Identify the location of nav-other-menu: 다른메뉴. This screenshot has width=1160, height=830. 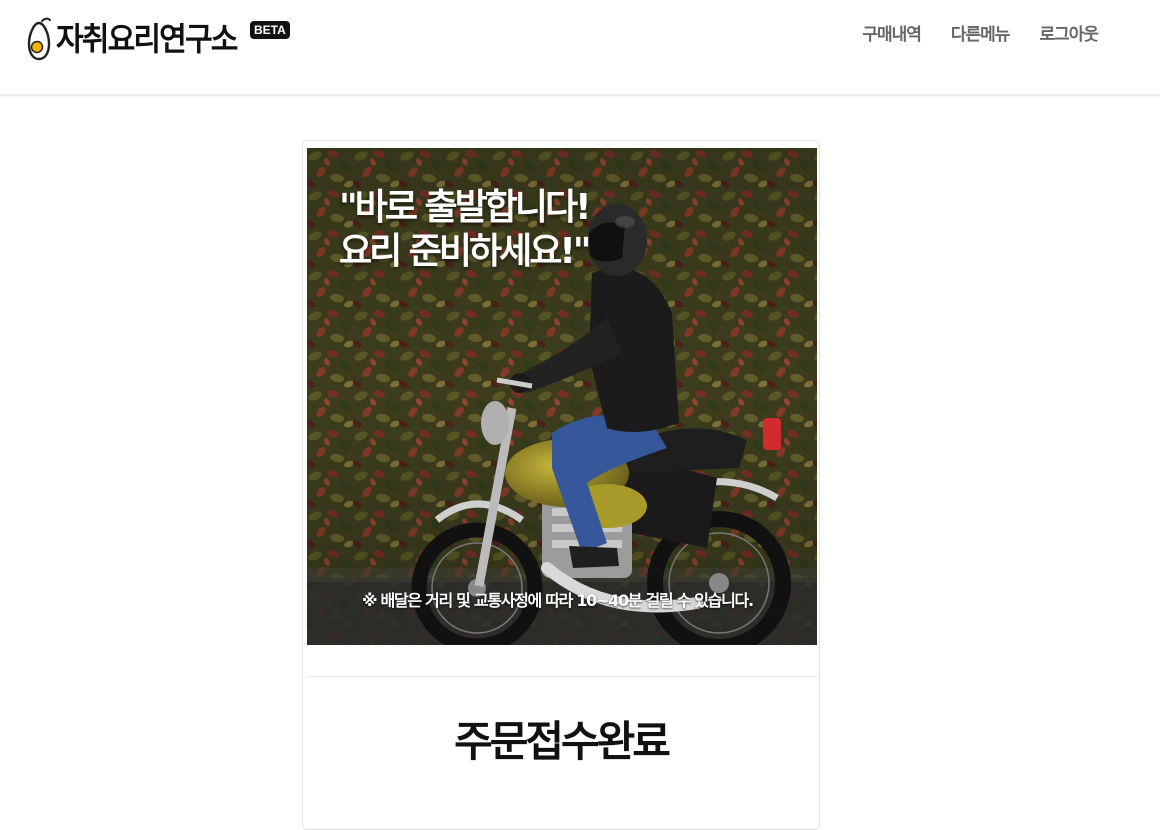
(981, 35).